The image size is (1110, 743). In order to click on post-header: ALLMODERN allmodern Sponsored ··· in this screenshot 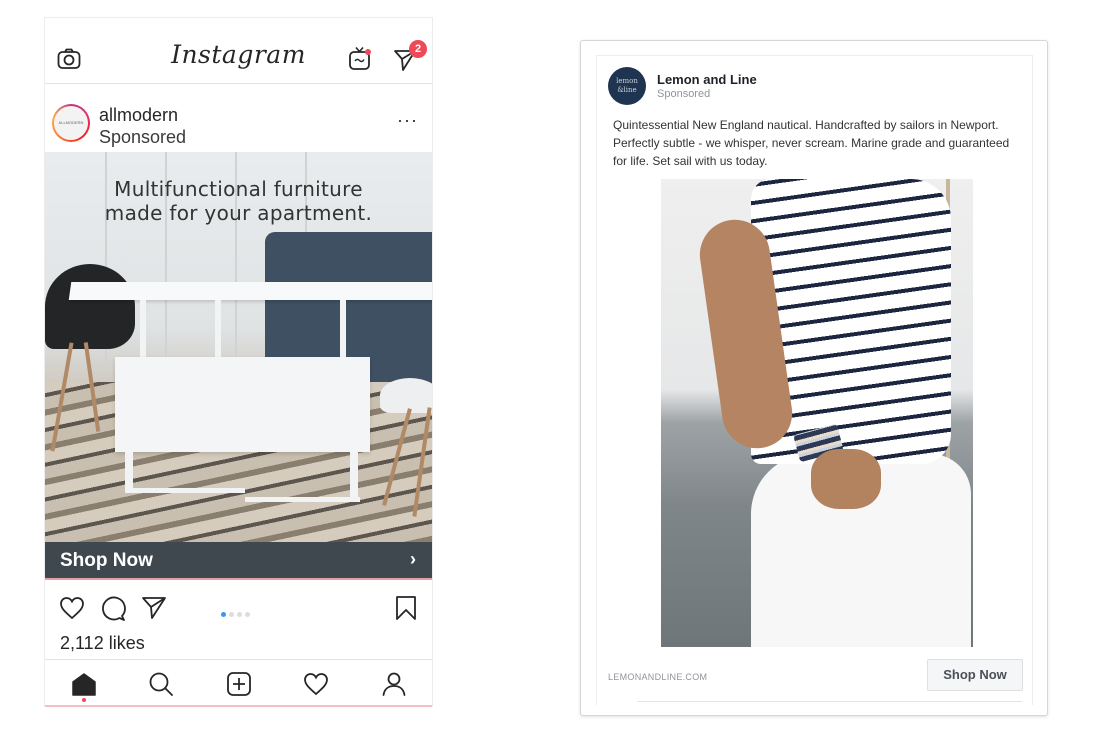, I will do `click(238, 118)`.